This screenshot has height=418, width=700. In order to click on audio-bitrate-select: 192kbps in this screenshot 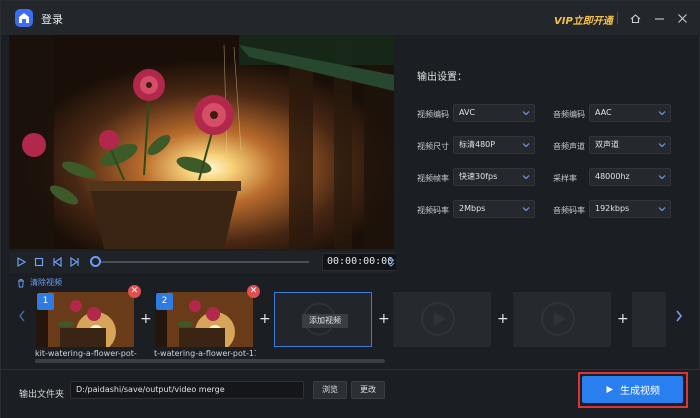, I will do `click(630, 209)`.